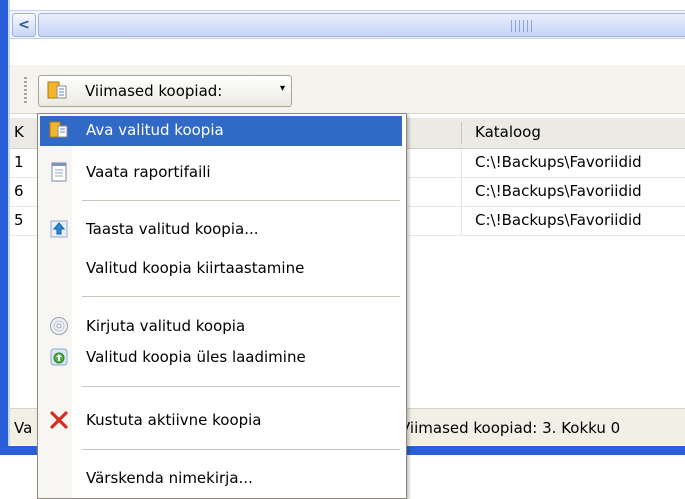 The height and width of the screenshot is (499, 685). I want to click on column-header-k: K, so click(19, 132).